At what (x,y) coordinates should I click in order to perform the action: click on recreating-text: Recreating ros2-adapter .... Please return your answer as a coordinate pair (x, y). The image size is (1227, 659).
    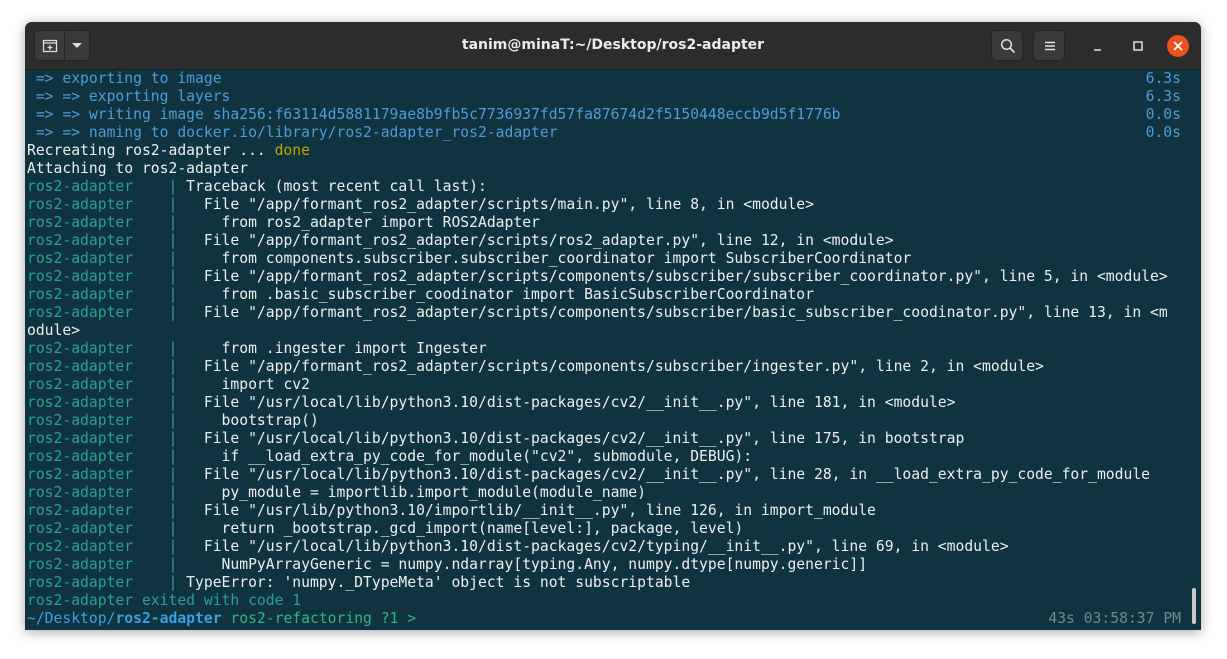
    Looking at the image, I should click on (151, 150).